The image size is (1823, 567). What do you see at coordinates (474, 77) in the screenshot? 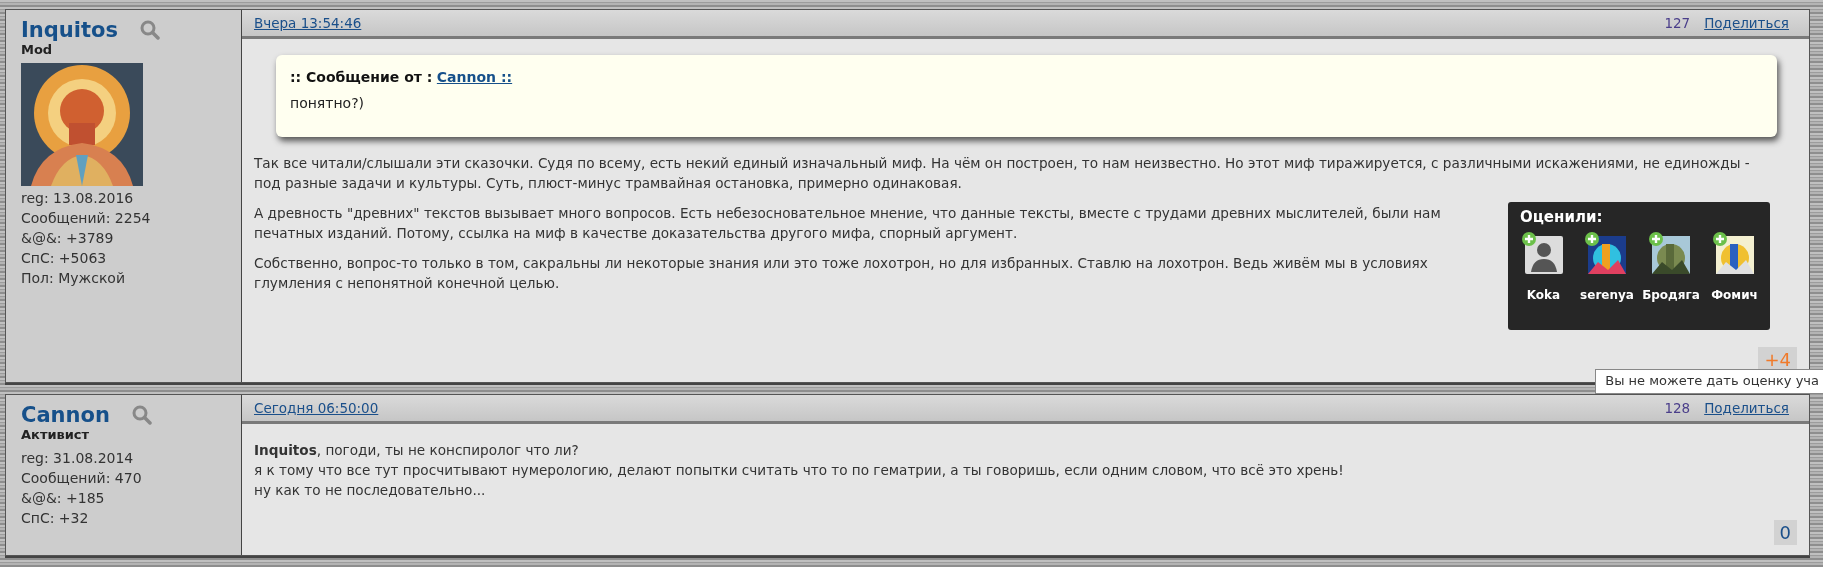
I see `quote-author-link: Cannon ::` at bounding box center [474, 77].